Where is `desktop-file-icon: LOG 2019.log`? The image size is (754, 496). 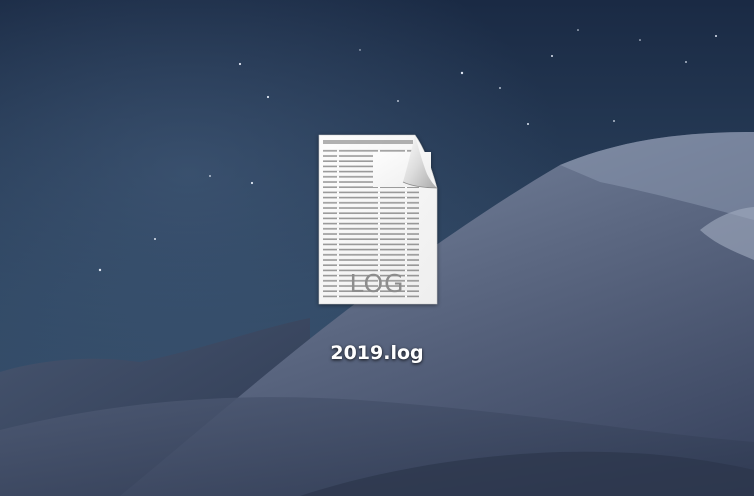 desktop-file-icon: LOG 2019.log is located at coordinates (377, 253).